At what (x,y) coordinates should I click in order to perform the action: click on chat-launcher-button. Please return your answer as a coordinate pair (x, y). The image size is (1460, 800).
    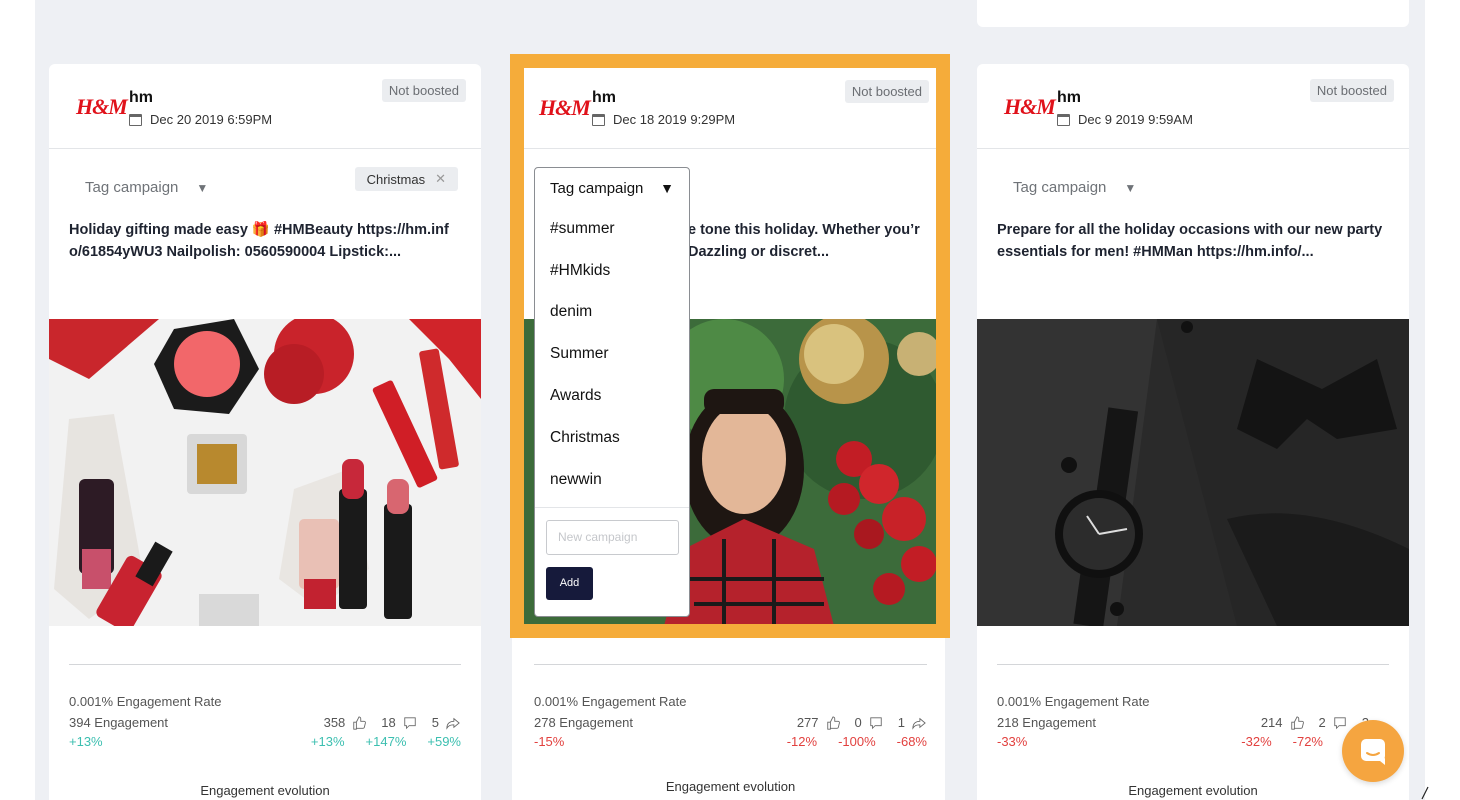
    Looking at the image, I should click on (1373, 751).